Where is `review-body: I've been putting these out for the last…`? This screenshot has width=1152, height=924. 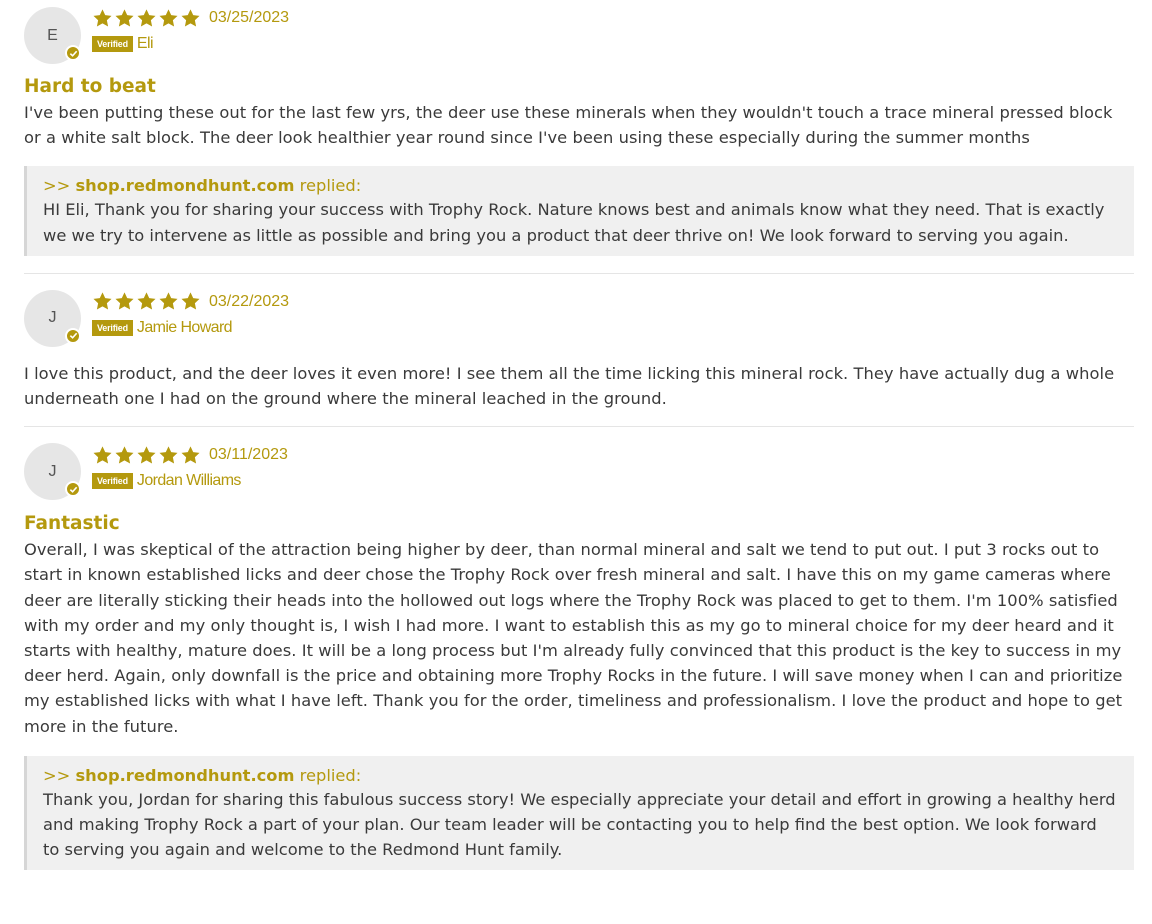 review-body: I've been putting these out for the last… is located at coordinates (568, 125).